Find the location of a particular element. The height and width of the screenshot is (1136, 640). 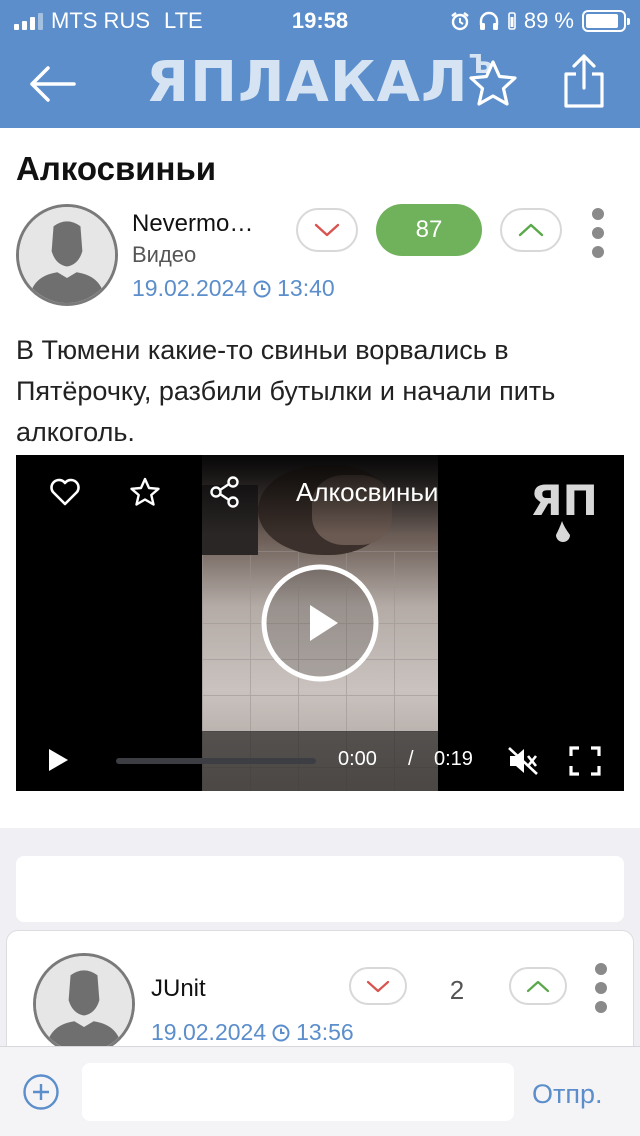

yaplakal-watermark-logo: ЯП is located at coordinates (564, 509).